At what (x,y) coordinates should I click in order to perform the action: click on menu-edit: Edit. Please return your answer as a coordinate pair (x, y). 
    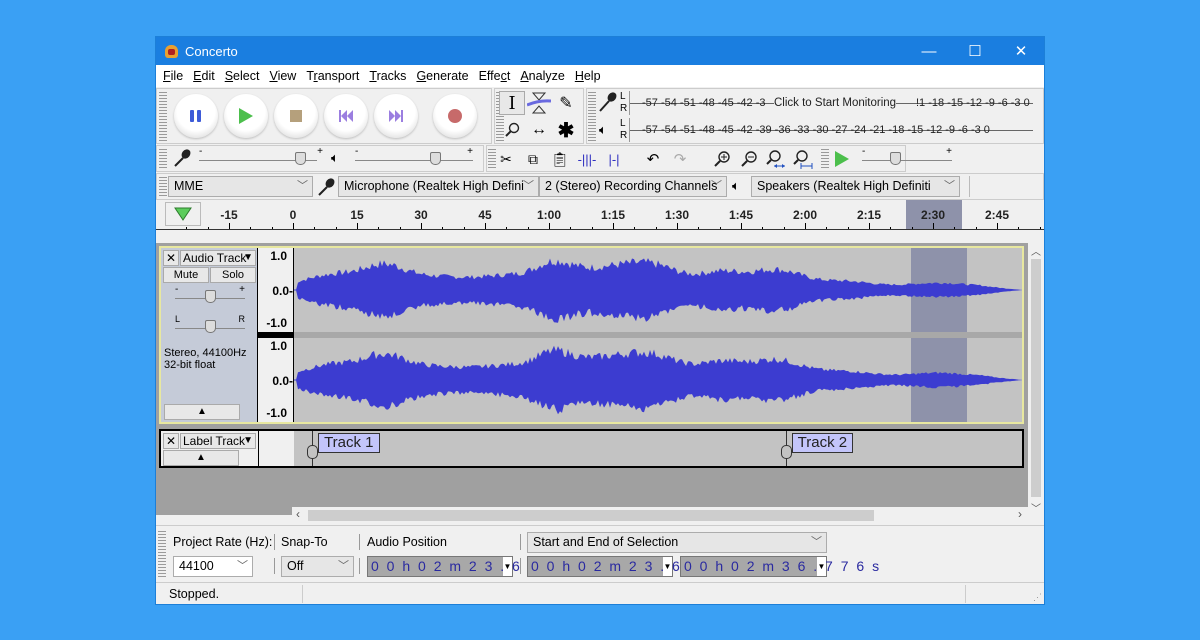
    Looking at the image, I should click on (204, 76).